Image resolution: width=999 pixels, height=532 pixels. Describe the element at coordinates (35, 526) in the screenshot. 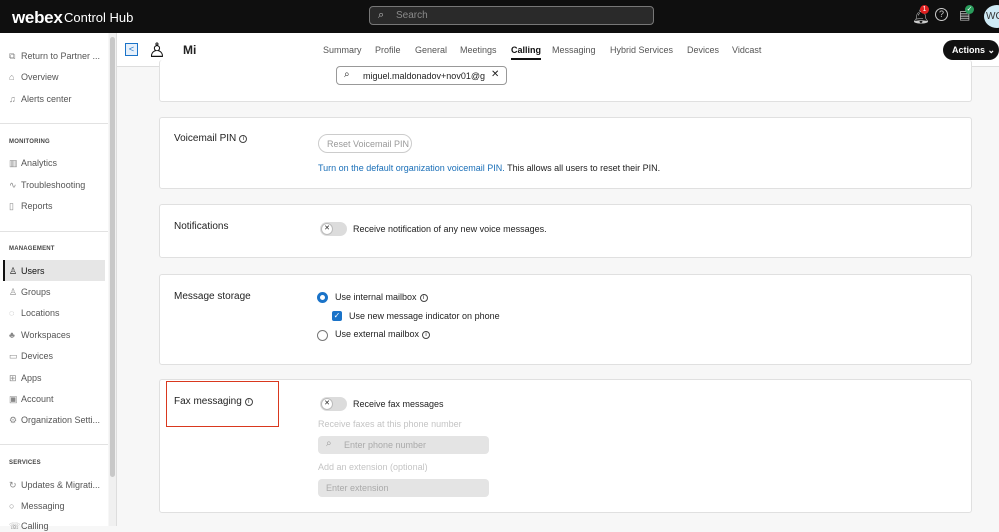

I see `nav-label: Calling` at that location.